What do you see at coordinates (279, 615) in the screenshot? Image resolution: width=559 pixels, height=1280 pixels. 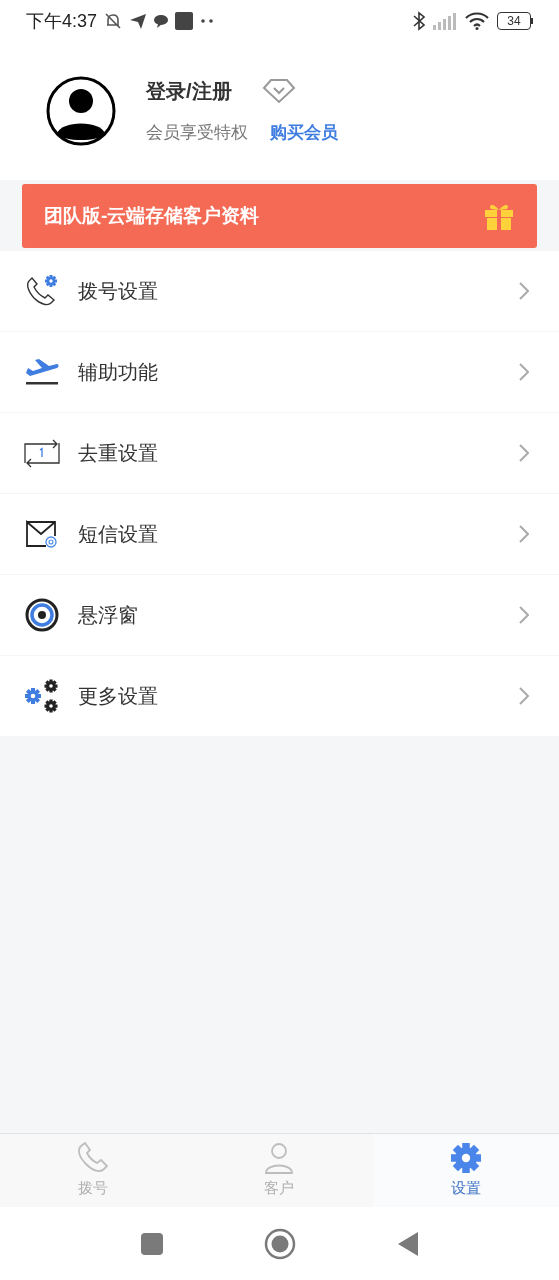 I see `menu-item: 悬浮窗` at bounding box center [279, 615].